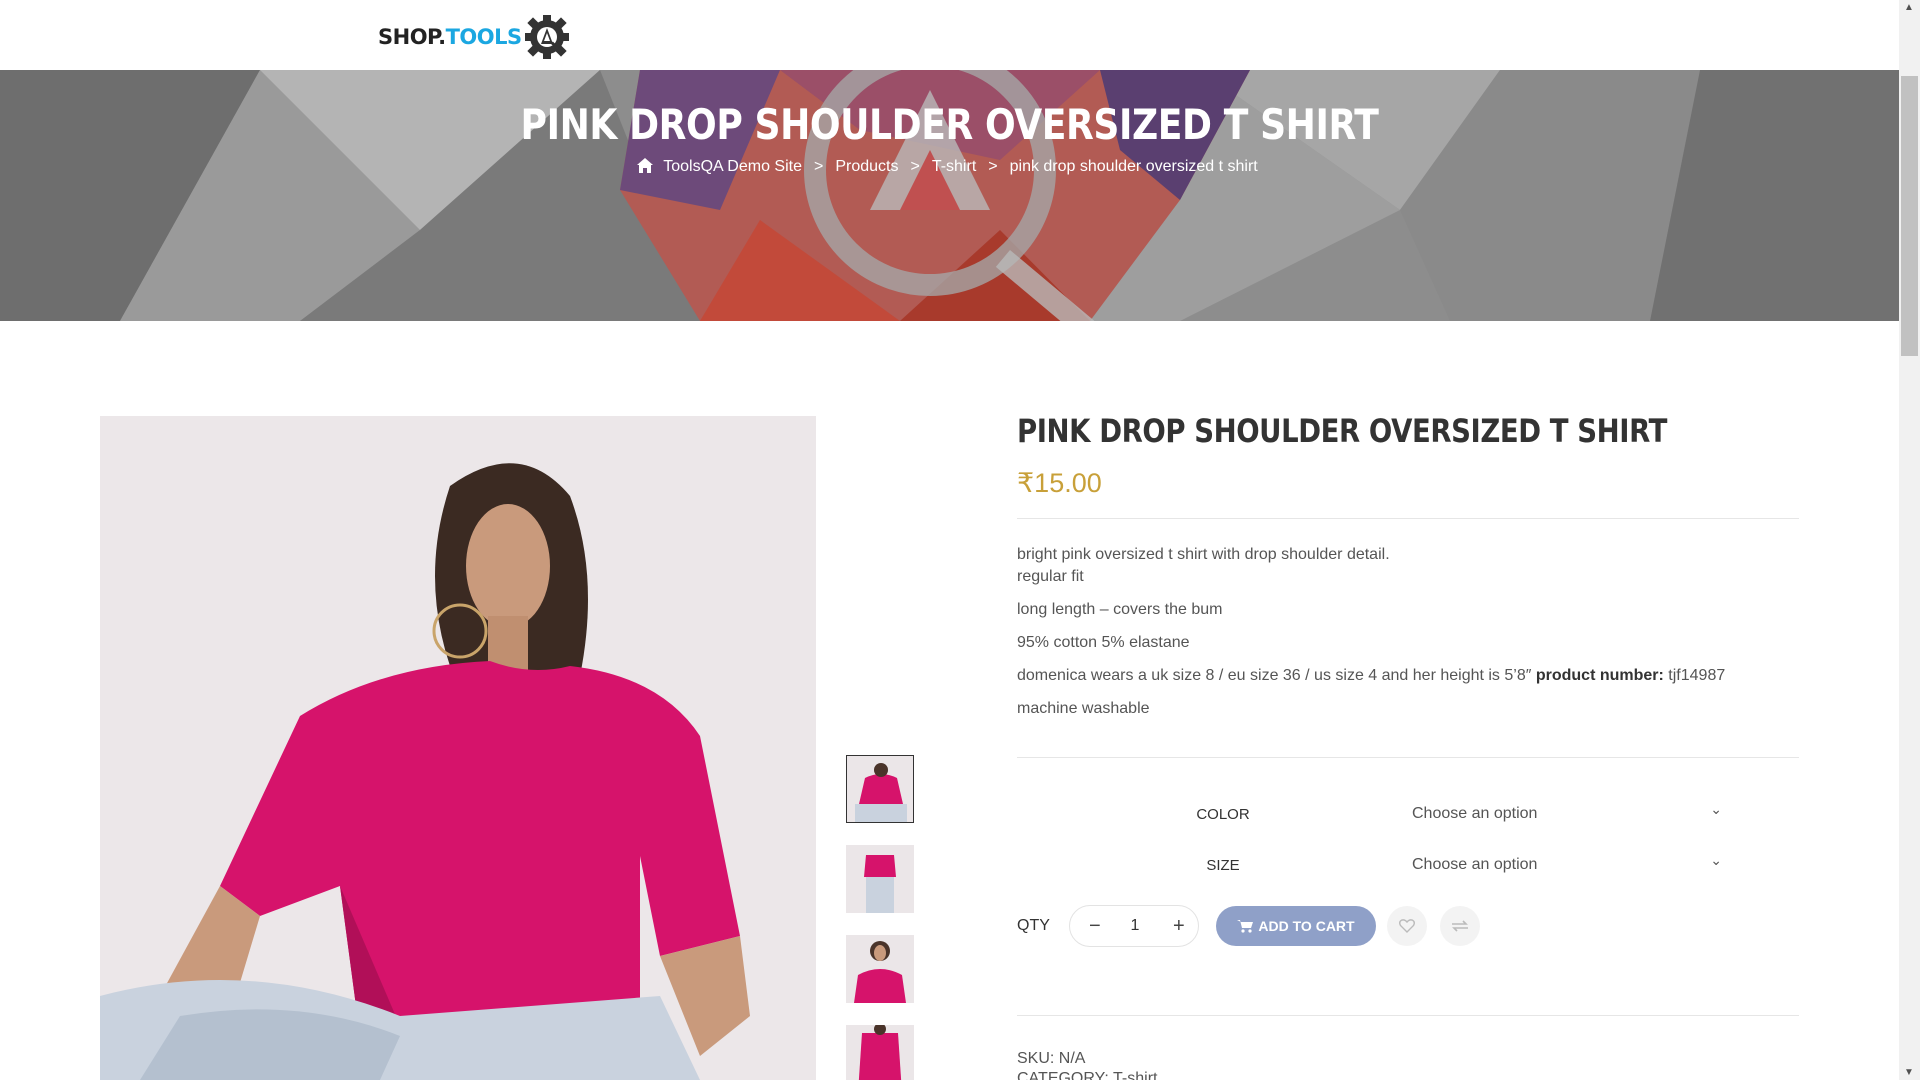  What do you see at coordinates (1909, 216) in the screenshot?
I see `scrollbar-thumb` at bounding box center [1909, 216].